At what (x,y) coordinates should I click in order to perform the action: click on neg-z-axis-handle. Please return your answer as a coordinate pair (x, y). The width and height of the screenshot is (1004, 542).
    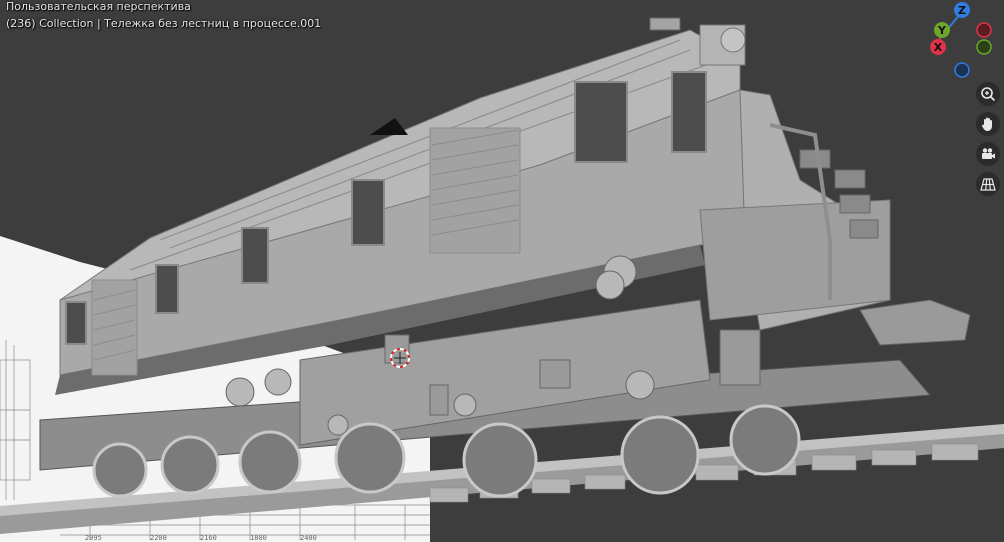
    Looking at the image, I should click on (962, 70).